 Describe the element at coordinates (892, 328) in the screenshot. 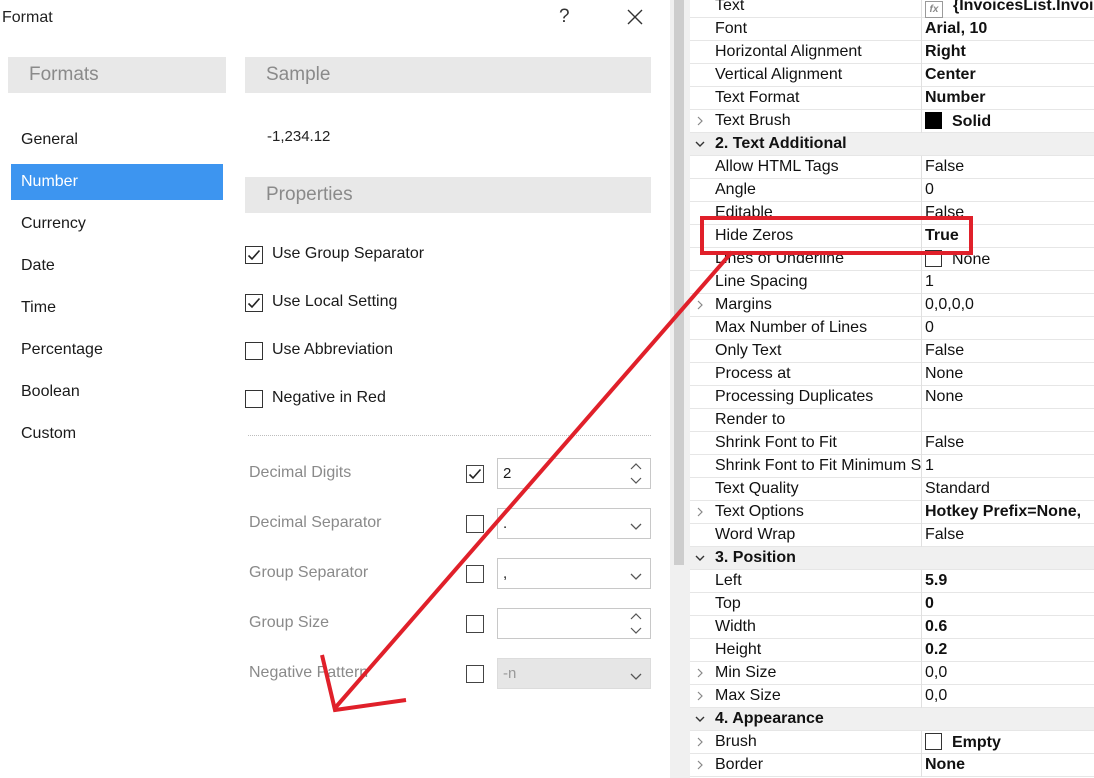

I see `property-row-max-number-of-lines: Max Number of Lines 0` at that location.